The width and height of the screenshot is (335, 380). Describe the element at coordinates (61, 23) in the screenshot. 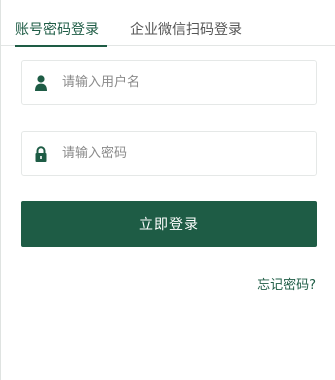

I see `tab-account-password-login: 账号密码登录` at that location.